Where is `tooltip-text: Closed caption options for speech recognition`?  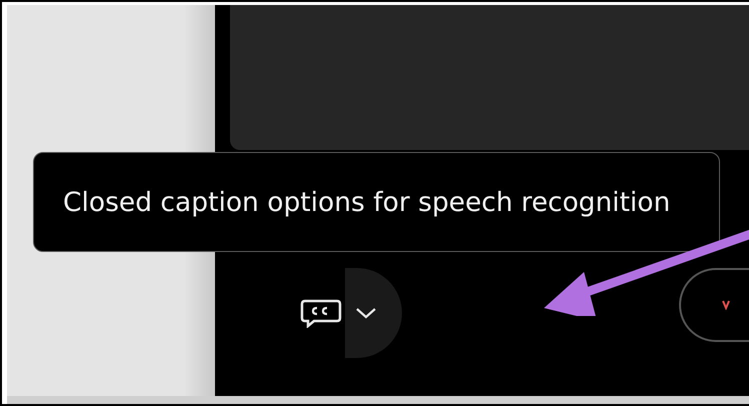 tooltip-text: Closed caption options for speech recognition is located at coordinates (366, 202).